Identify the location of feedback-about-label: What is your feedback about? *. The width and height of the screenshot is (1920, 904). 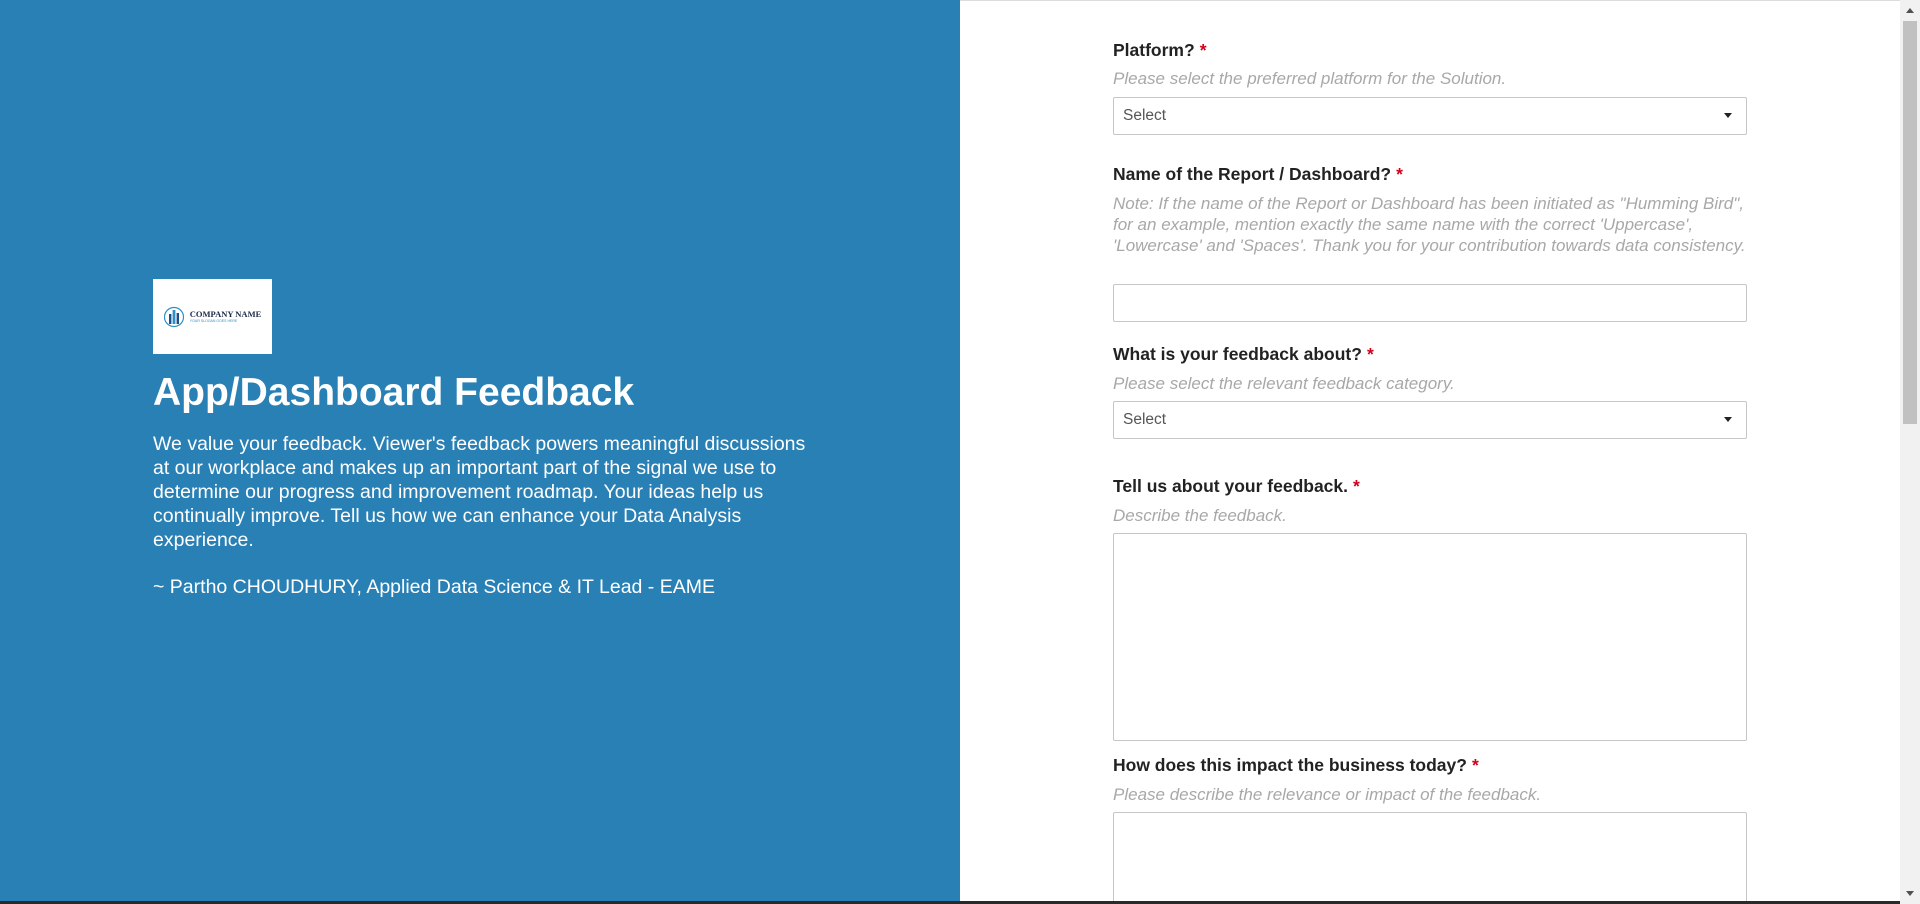
(1243, 354).